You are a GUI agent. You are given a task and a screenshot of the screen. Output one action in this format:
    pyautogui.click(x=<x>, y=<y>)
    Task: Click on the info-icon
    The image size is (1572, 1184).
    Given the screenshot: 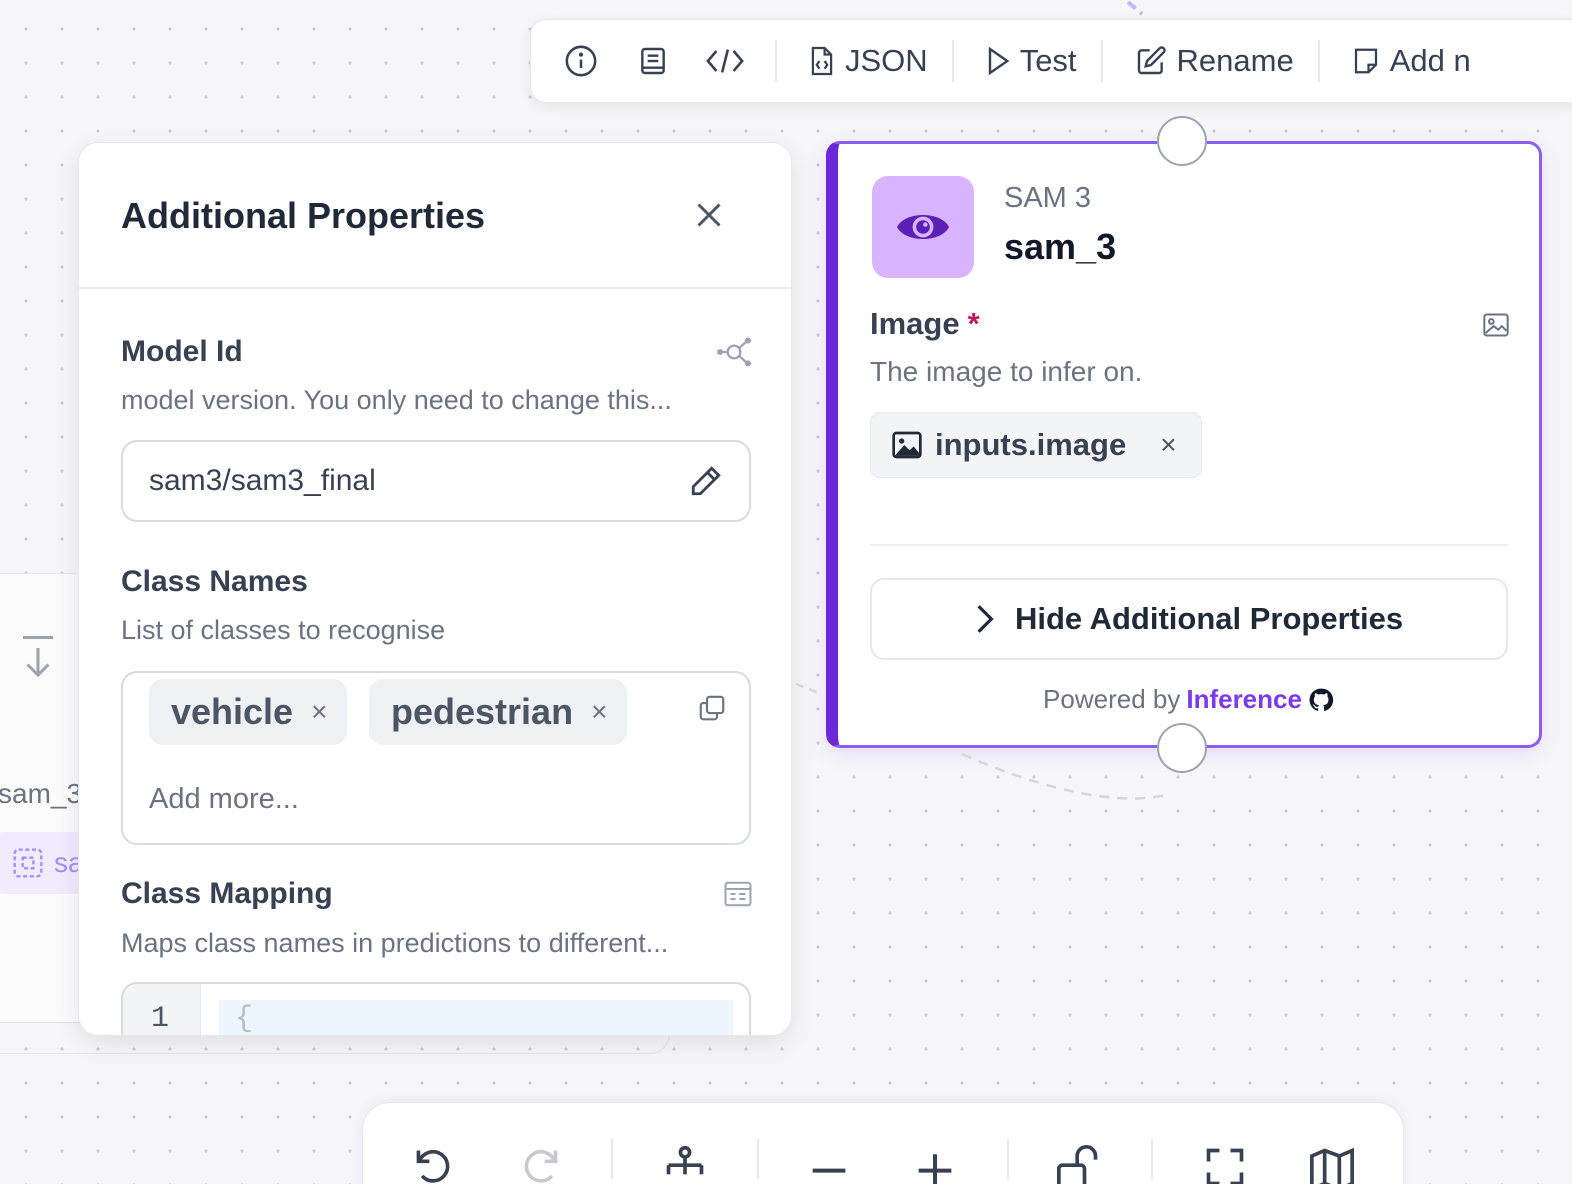 What is the action you would take?
    pyautogui.click(x=581, y=61)
    